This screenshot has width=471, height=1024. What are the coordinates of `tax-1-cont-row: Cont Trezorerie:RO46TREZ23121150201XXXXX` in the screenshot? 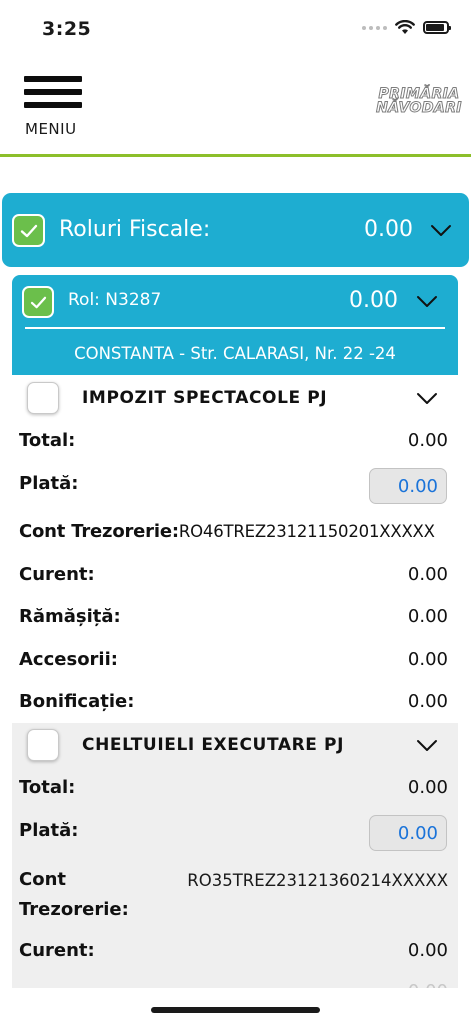 It's located at (227, 531).